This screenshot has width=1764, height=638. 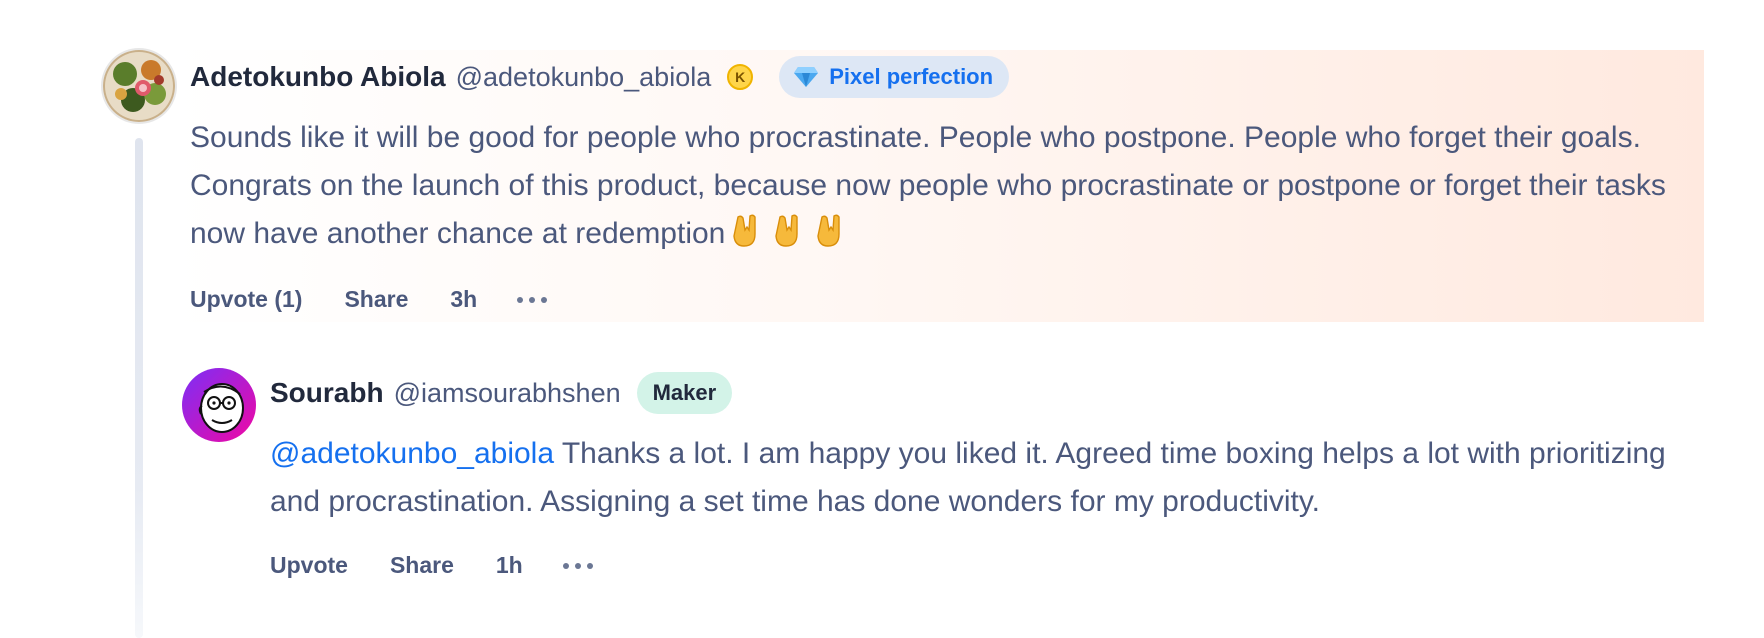 I want to click on author-handle: @adetokunbo_abiola, so click(x=584, y=77).